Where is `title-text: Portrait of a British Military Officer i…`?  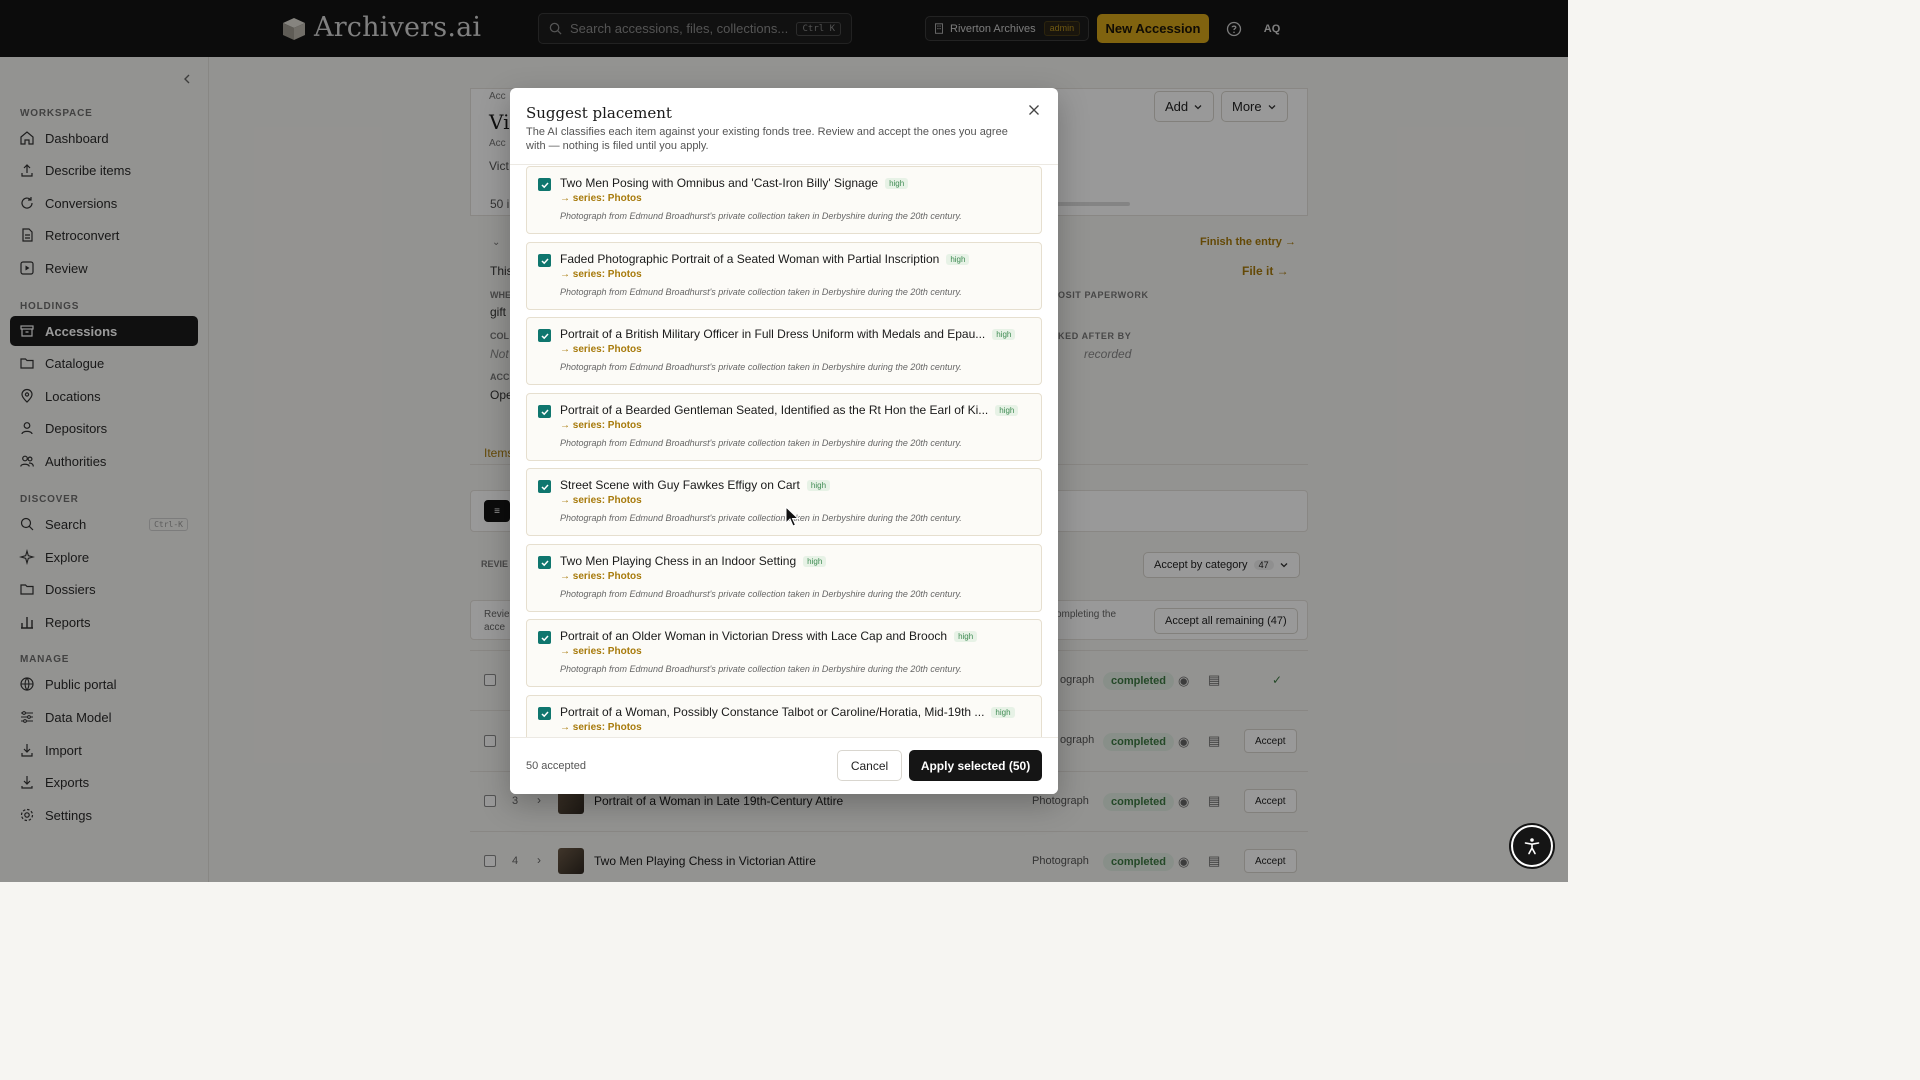
title-text: Portrait of a British Military Officer i… is located at coordinates (773, 334).